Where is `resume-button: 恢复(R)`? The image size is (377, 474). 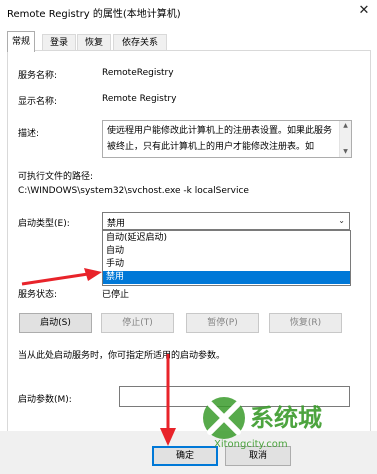 resume-button: 恢复(R) is located at coordinates (305, 323).